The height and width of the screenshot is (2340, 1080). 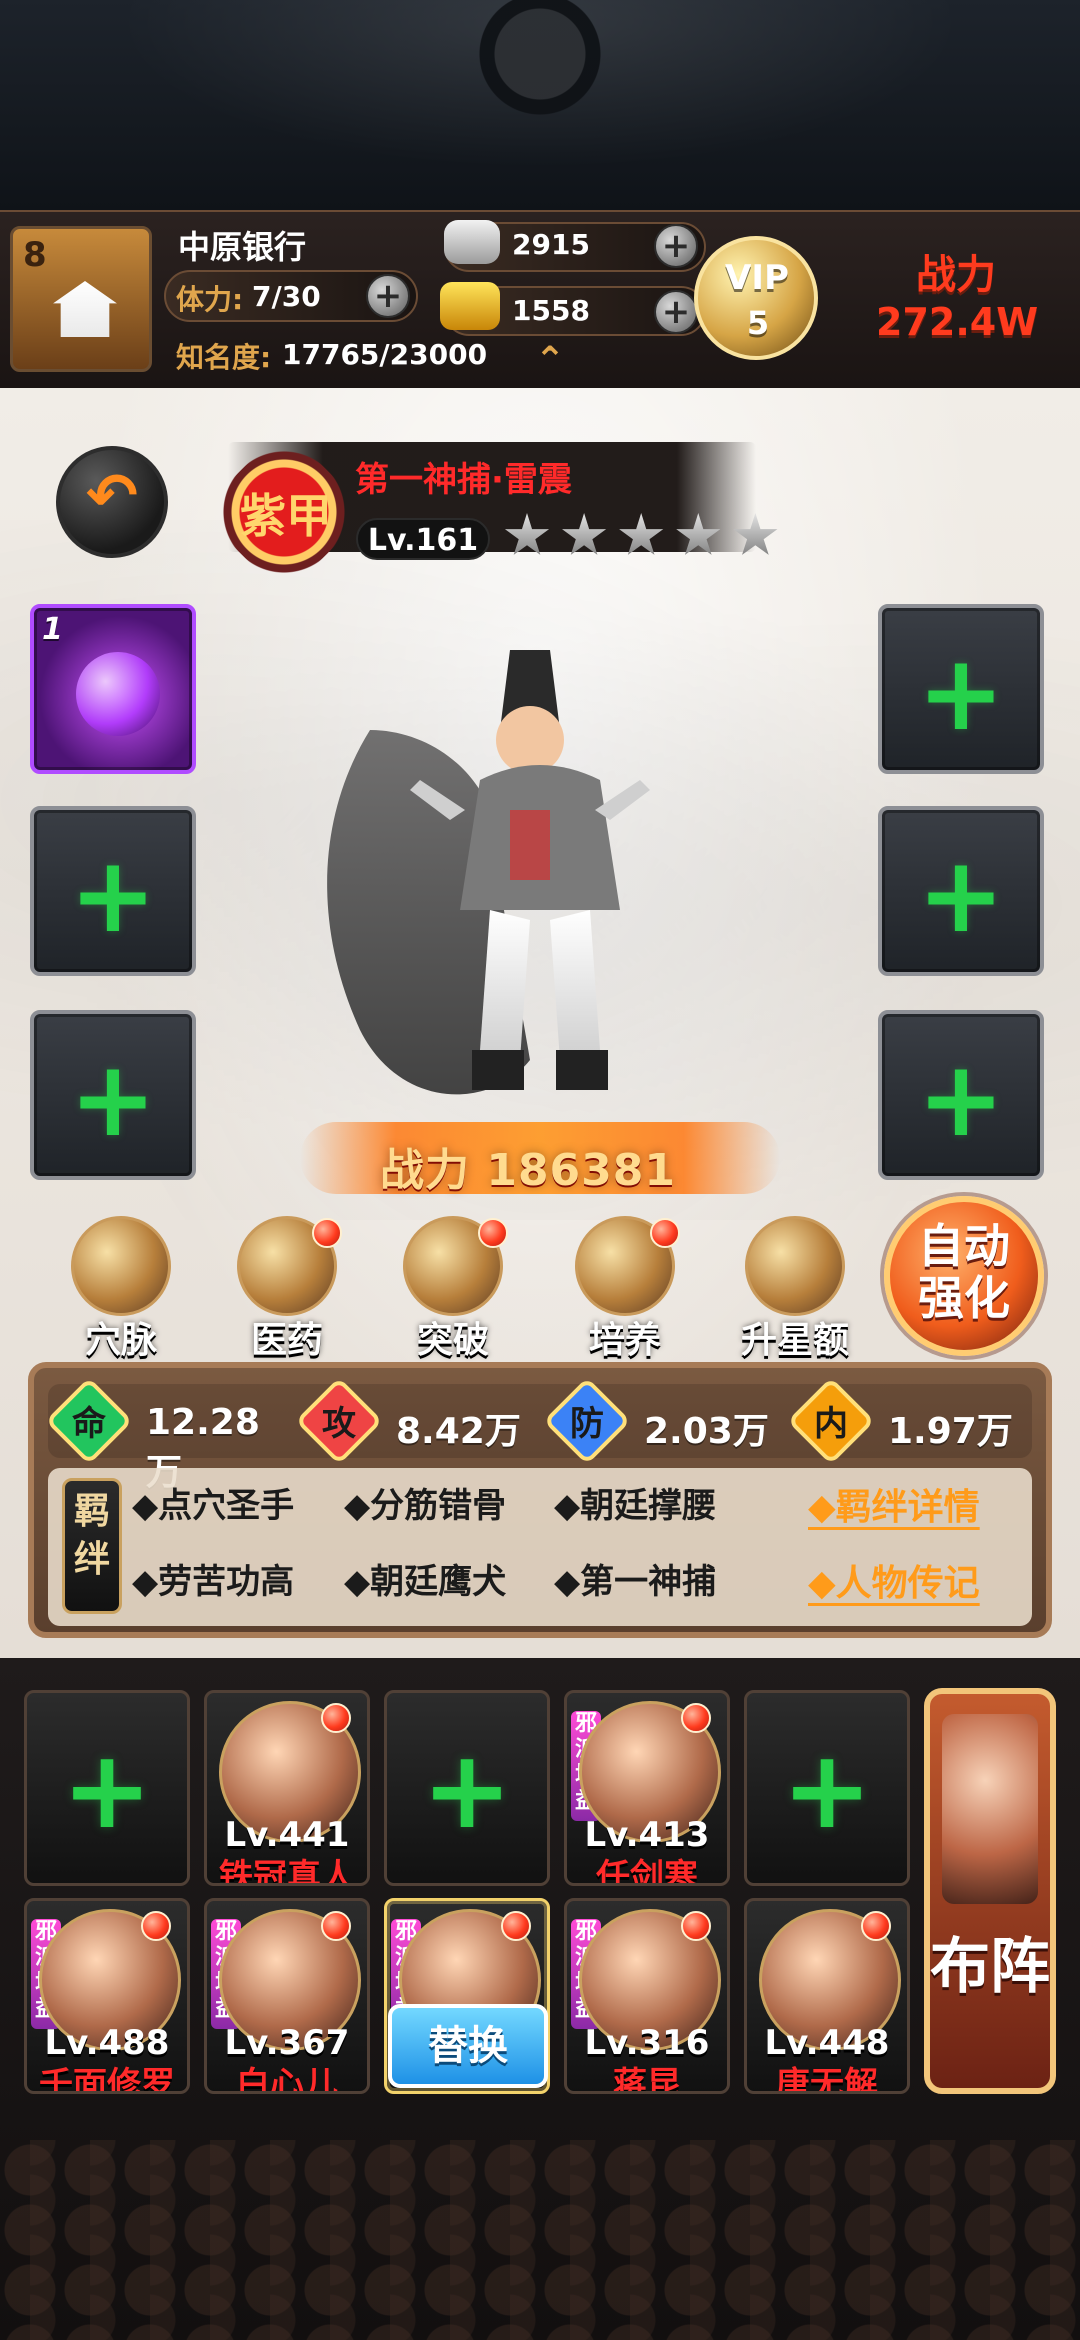 What do you see at coordinates (488, 872) in the screenshot?
I see `hero-figure` at bounding box center [488, 872].